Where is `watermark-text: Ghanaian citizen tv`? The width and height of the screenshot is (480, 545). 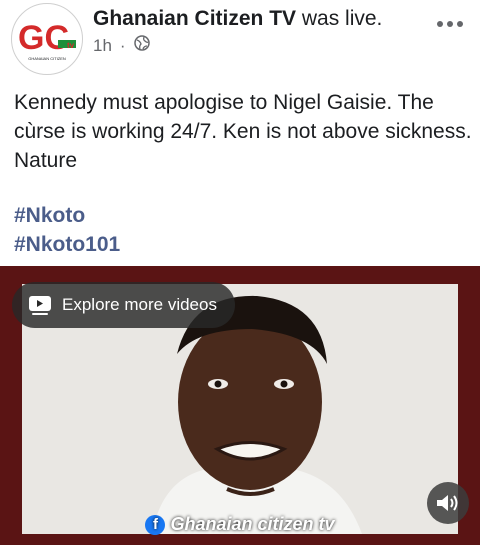 watermark-text: Ghanaian citizen tv is located at coordinates (252, 524).